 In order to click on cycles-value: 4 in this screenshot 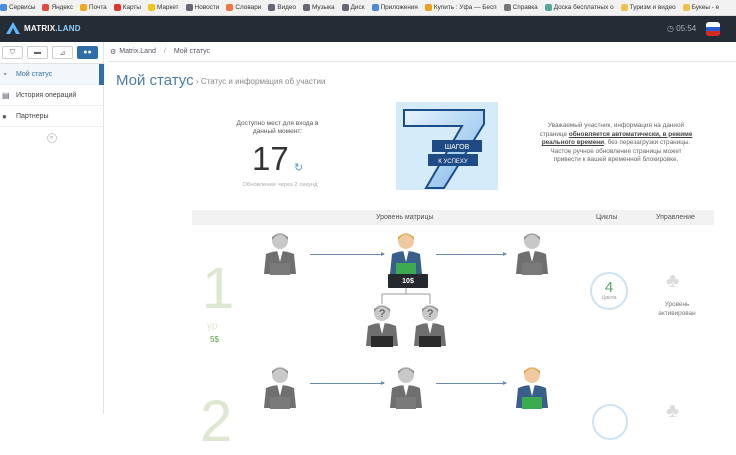, I will do `click(609, 287)`.